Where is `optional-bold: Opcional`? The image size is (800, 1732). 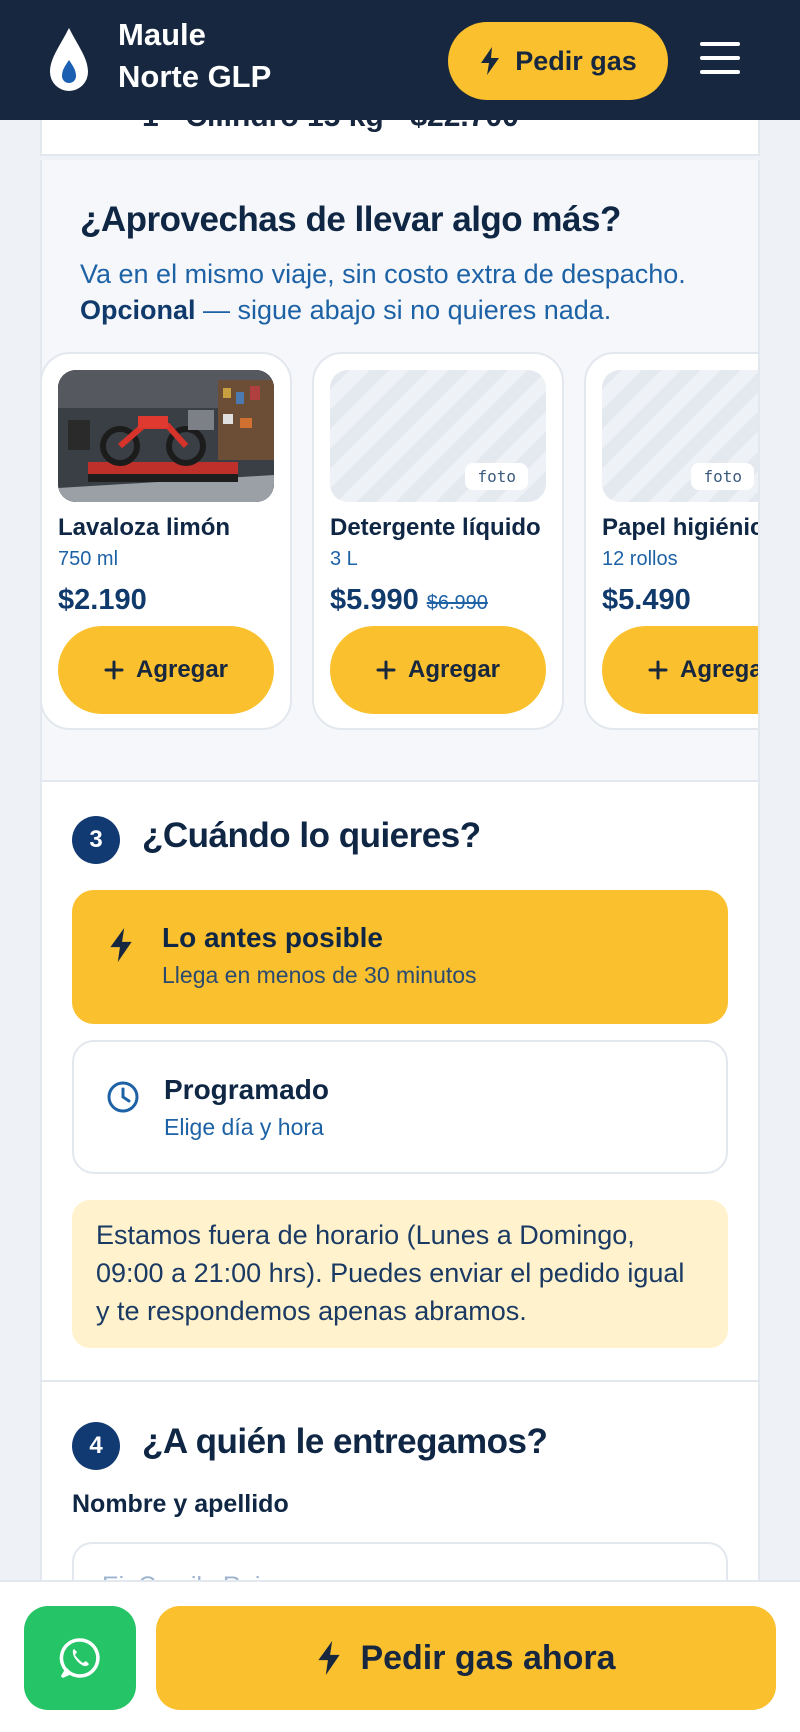
optional-bold: Opcional is located at coordinates (138, 310).